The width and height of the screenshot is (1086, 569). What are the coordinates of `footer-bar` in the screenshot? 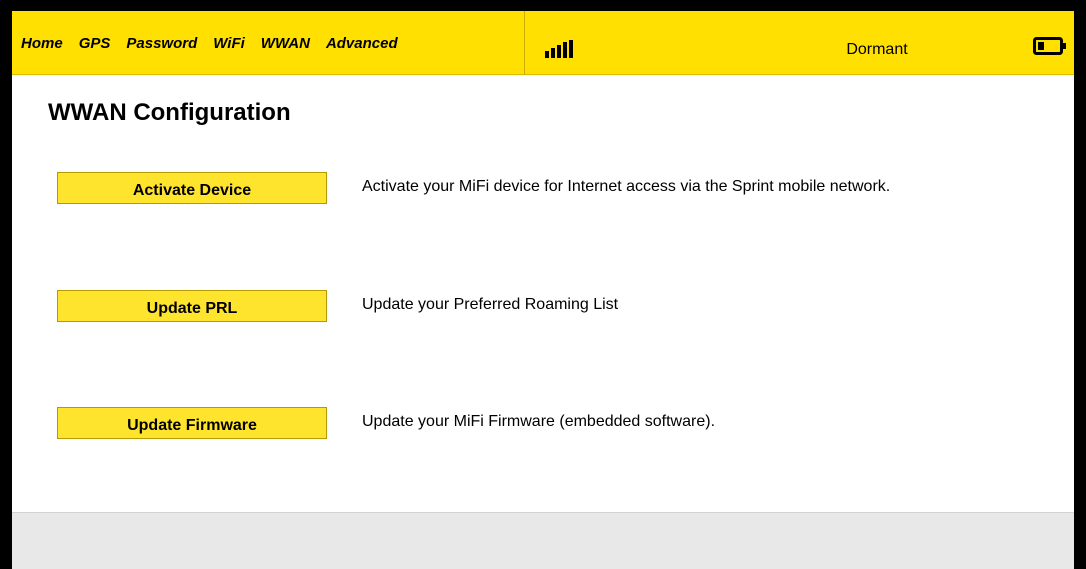 It's located at (543, 540).